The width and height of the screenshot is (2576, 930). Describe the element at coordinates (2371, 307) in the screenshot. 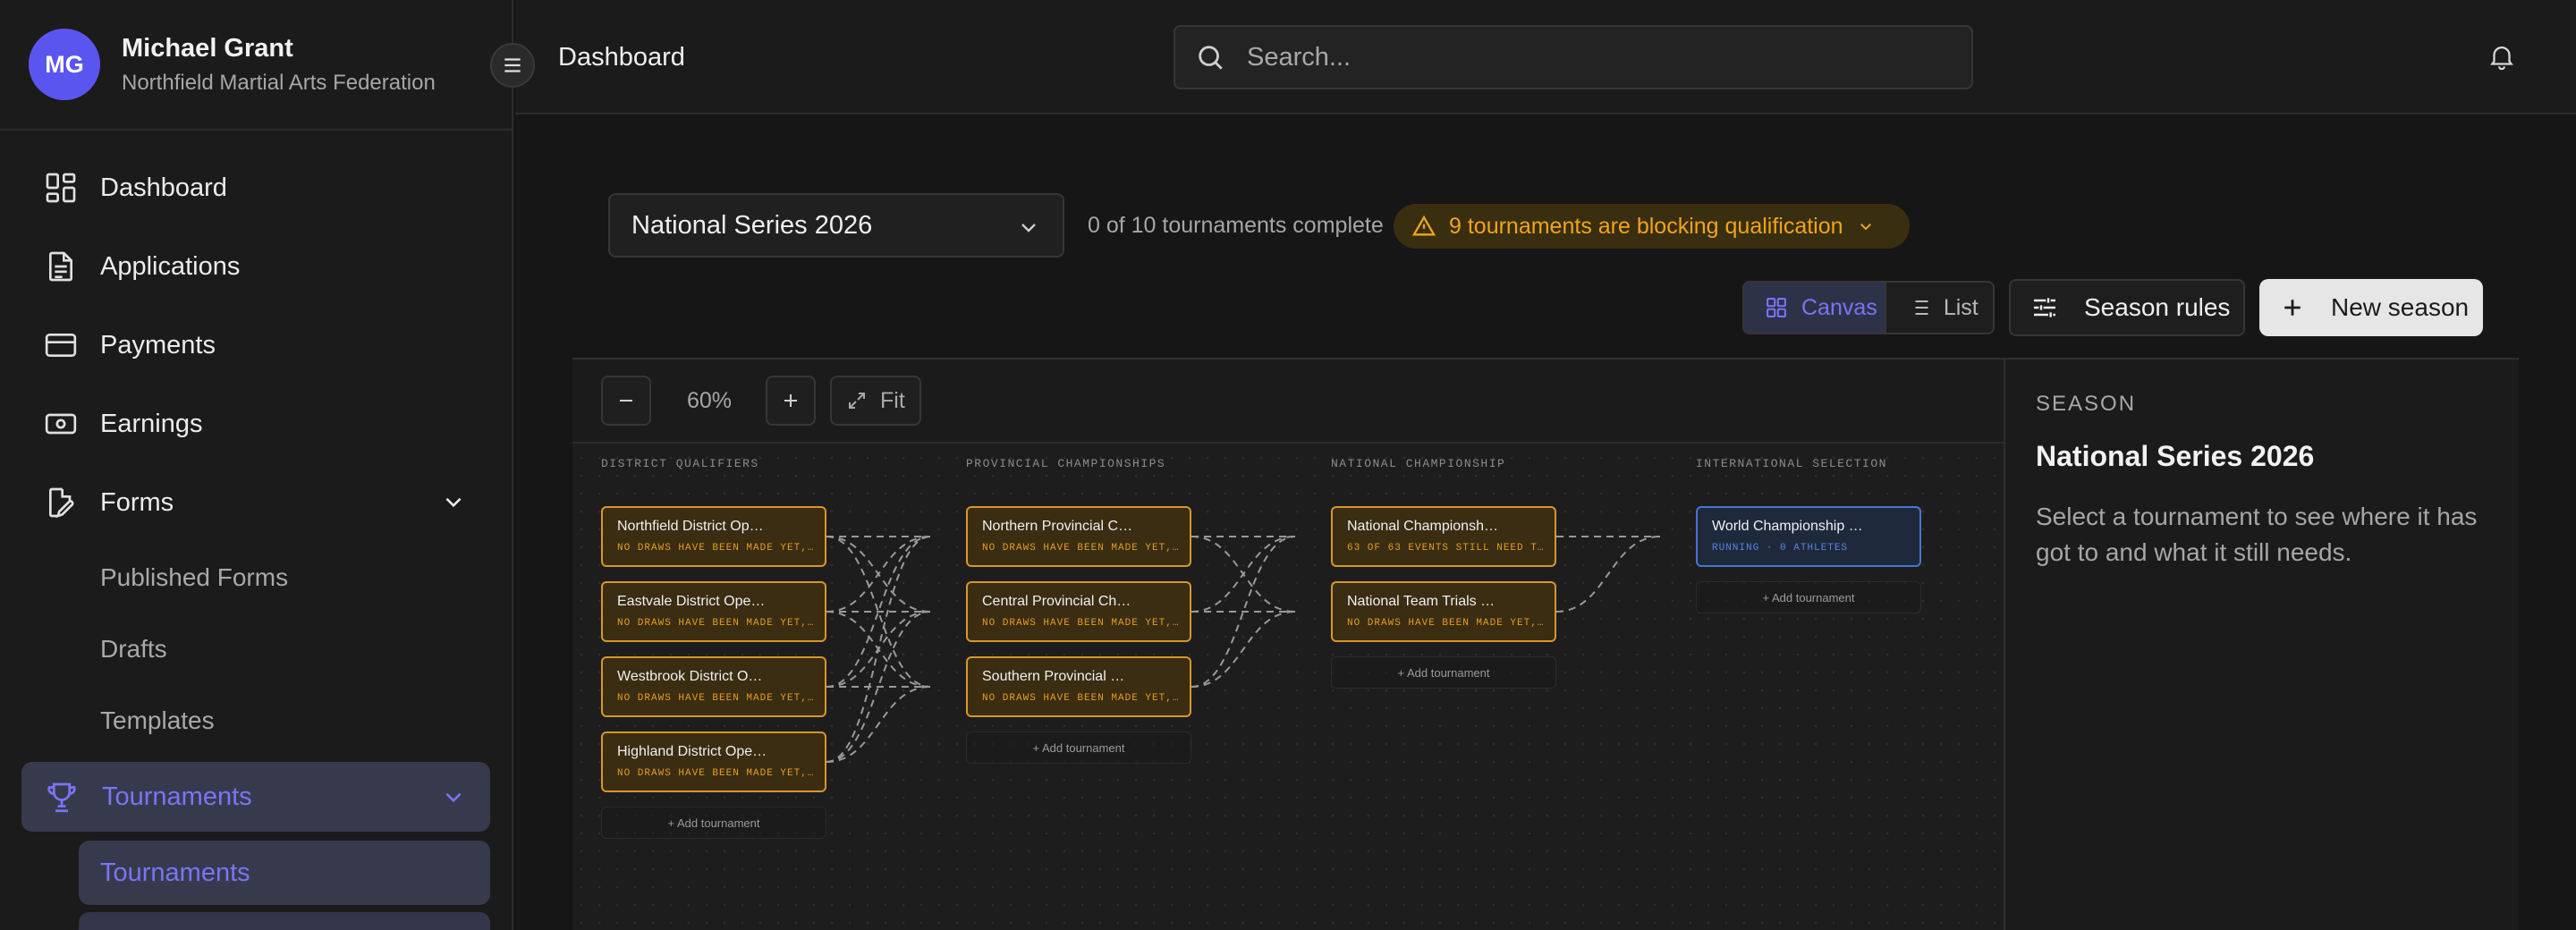

I see `new-season-button: New season` at that location.